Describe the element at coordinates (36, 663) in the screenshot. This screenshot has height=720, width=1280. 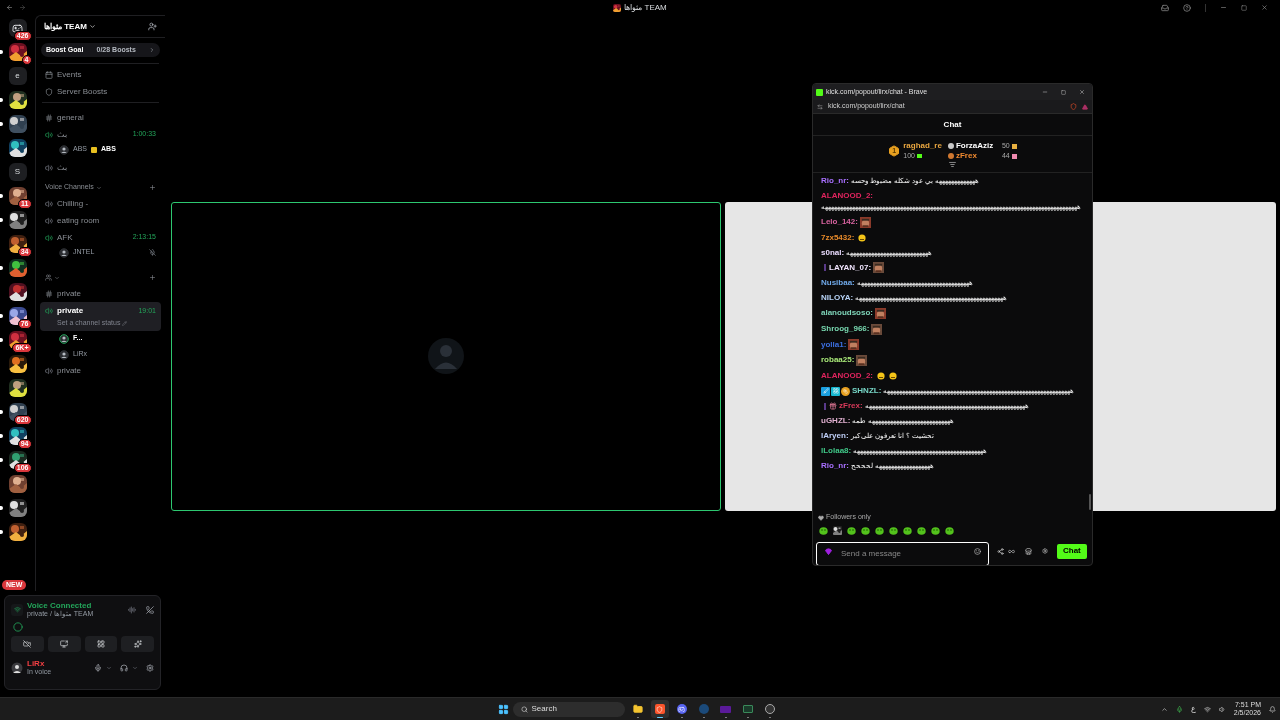
I see `username: LiRx` at that location.